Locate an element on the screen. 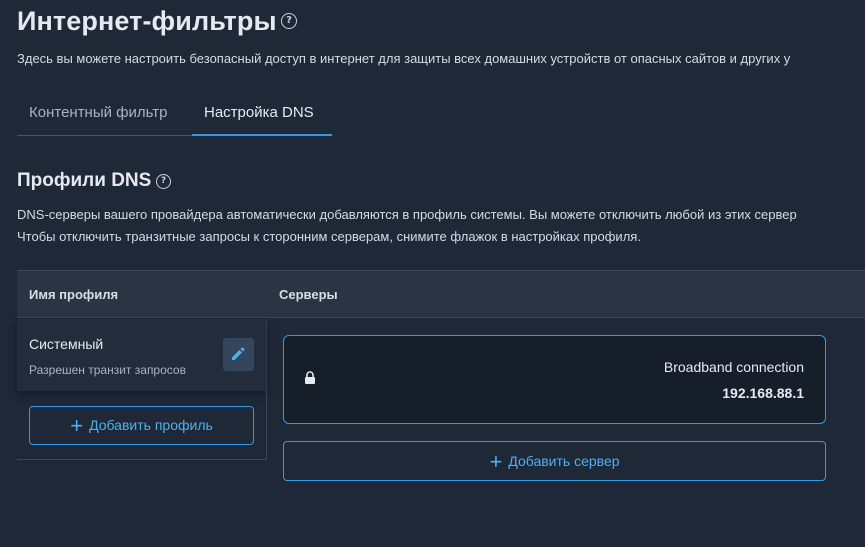 The height and width of the screenshot is (547, 865). add-server-button: + Добавить сервер is located at coordinates (554, 461).